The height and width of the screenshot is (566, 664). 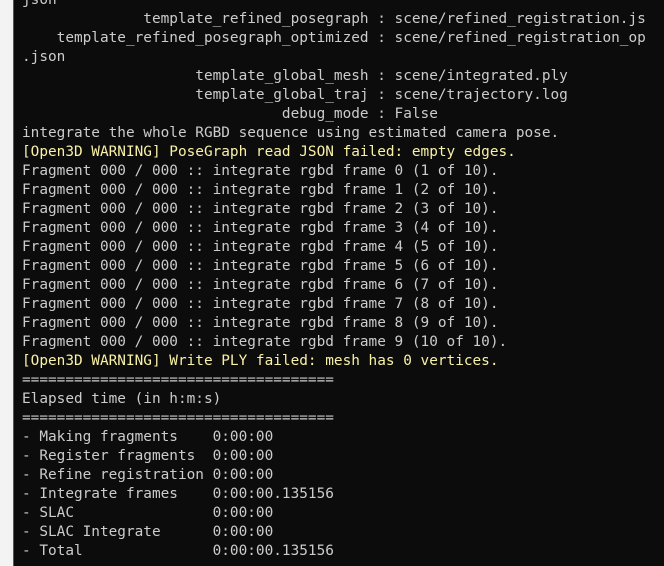 What do you see at coordinates (122, 399) in the screenshot?
I see `console-line: Elapsed time (in h:m:s)` at bounding box center [122, 399].